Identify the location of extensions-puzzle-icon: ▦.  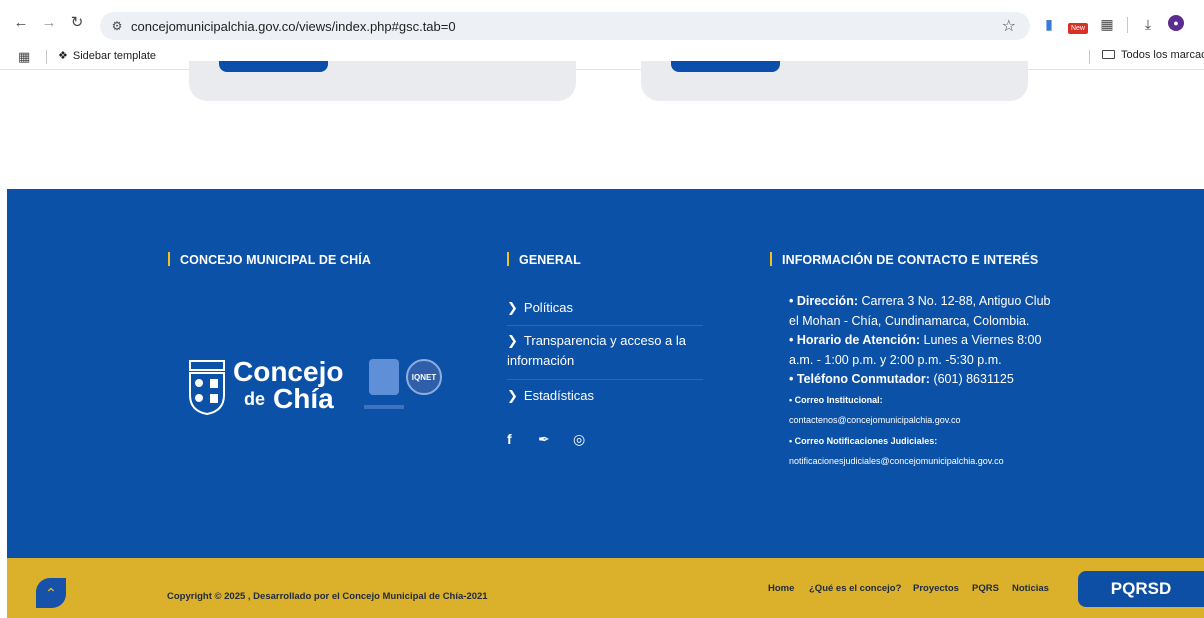
(1107, 24).